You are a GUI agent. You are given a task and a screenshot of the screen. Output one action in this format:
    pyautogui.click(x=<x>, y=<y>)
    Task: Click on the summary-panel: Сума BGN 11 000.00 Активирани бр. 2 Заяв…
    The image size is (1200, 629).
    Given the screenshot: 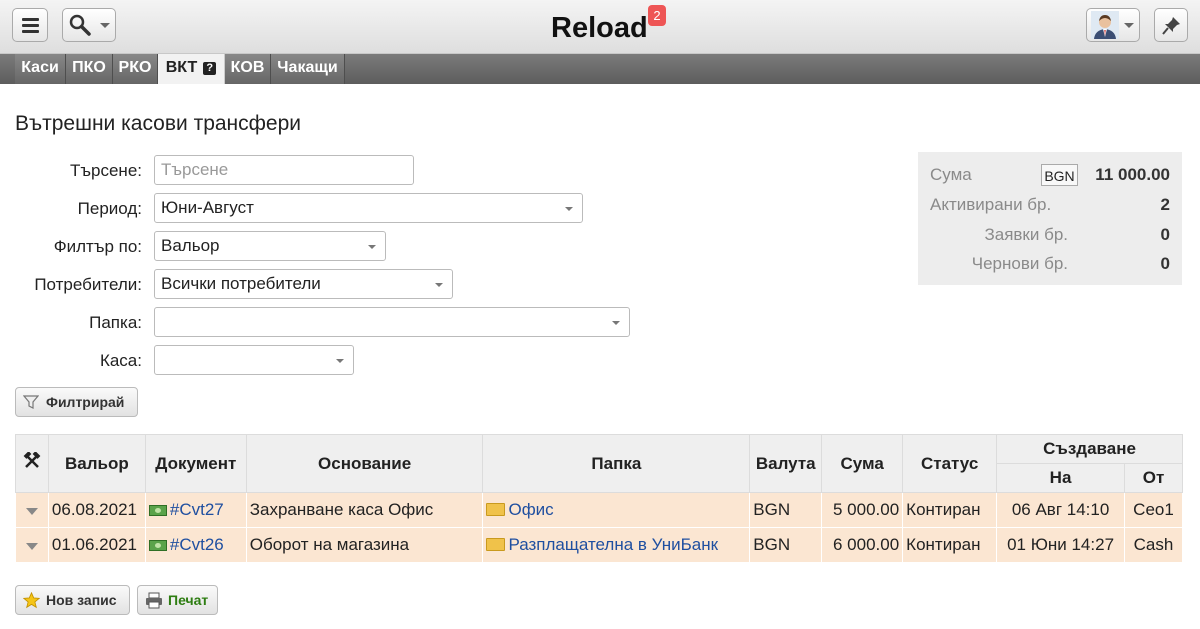 What is the action you would take?
    pyautogui.click(x=1050, y=218)
    